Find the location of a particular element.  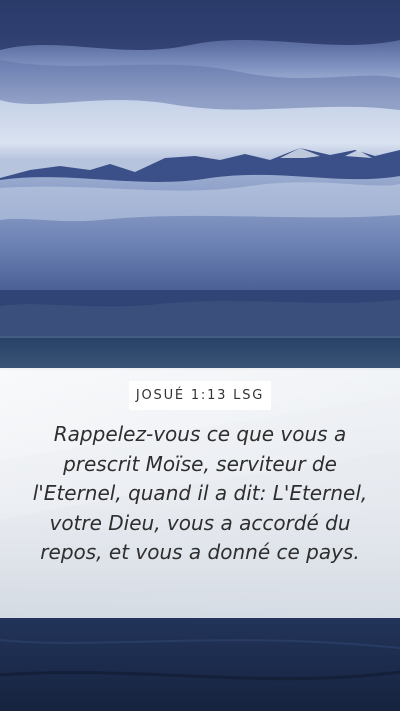

verse-reference-badge: JOSUÉ 1:13 LSG is located at coordinates (200, 395).